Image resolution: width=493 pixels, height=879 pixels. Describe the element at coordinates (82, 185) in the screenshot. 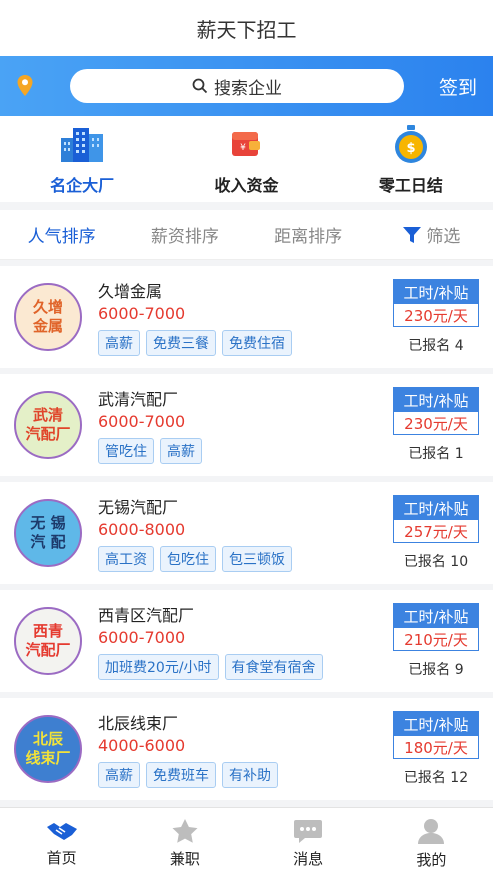

I see `category-label: 名企大厂` at that location.